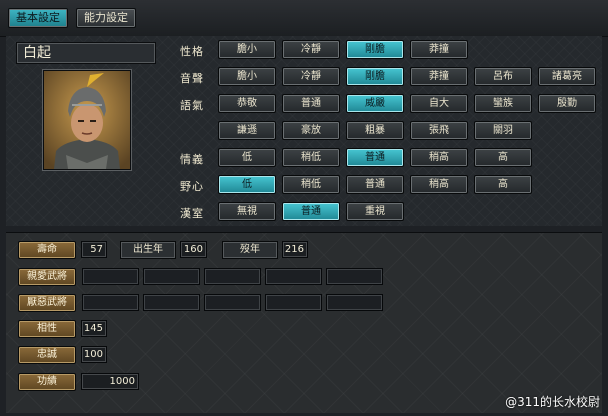 This screenshot has height=416, width=608. I want to click on trait-option-button: 謙遜, so click(247, 130).